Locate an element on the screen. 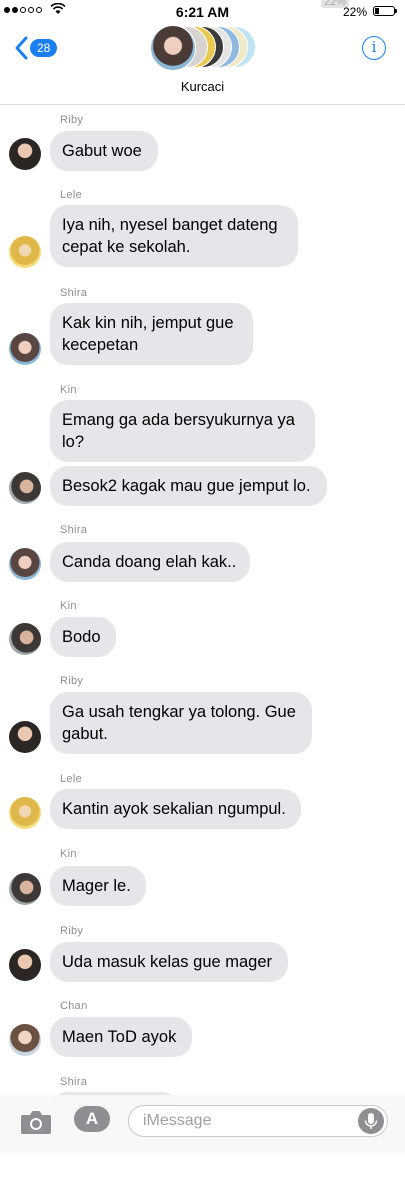  conversation-title: Kurcaci is located at coordinates (202, 86).